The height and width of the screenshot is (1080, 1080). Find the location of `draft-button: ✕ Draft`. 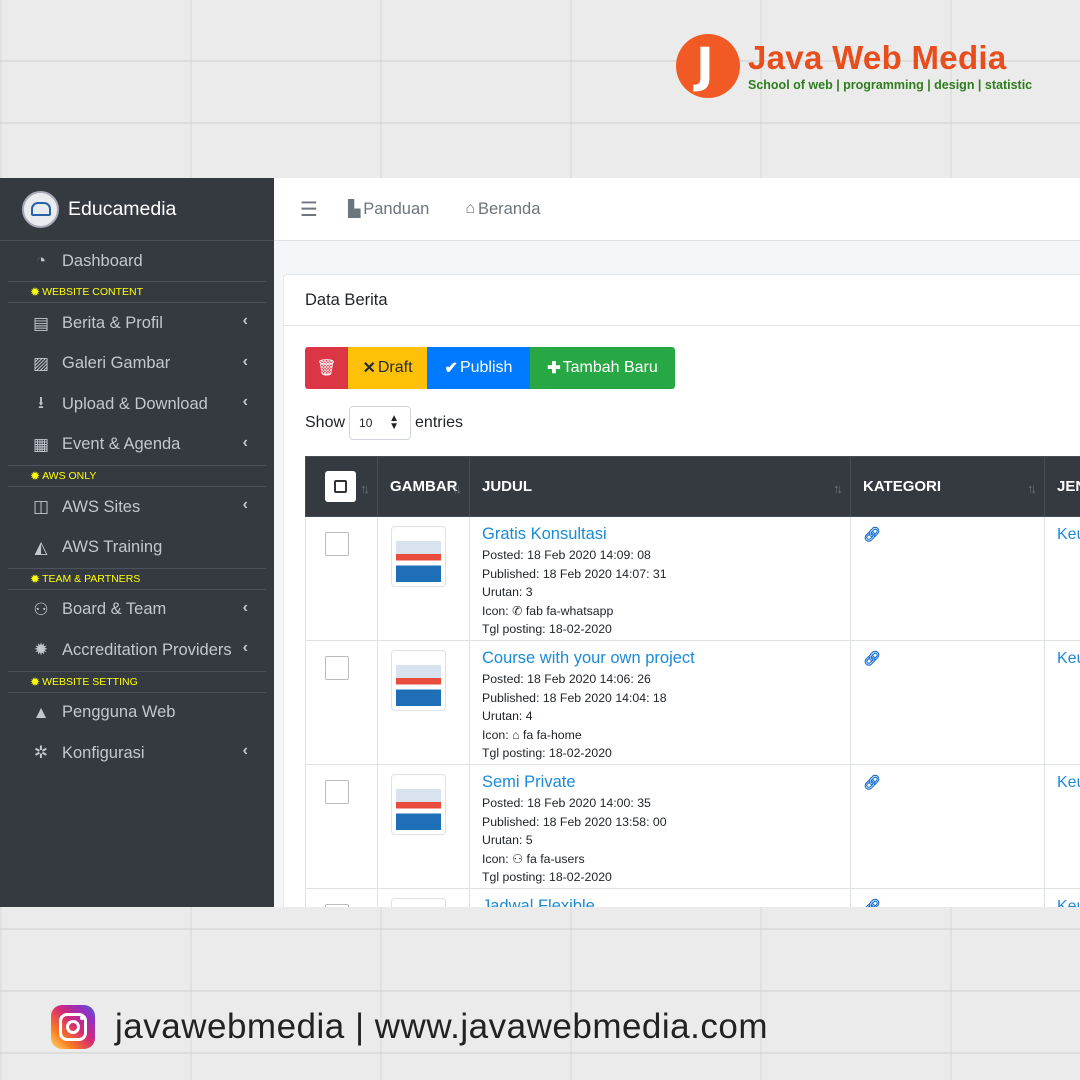

draft-button: ✕ Draft is located at coordinates (387, 368).